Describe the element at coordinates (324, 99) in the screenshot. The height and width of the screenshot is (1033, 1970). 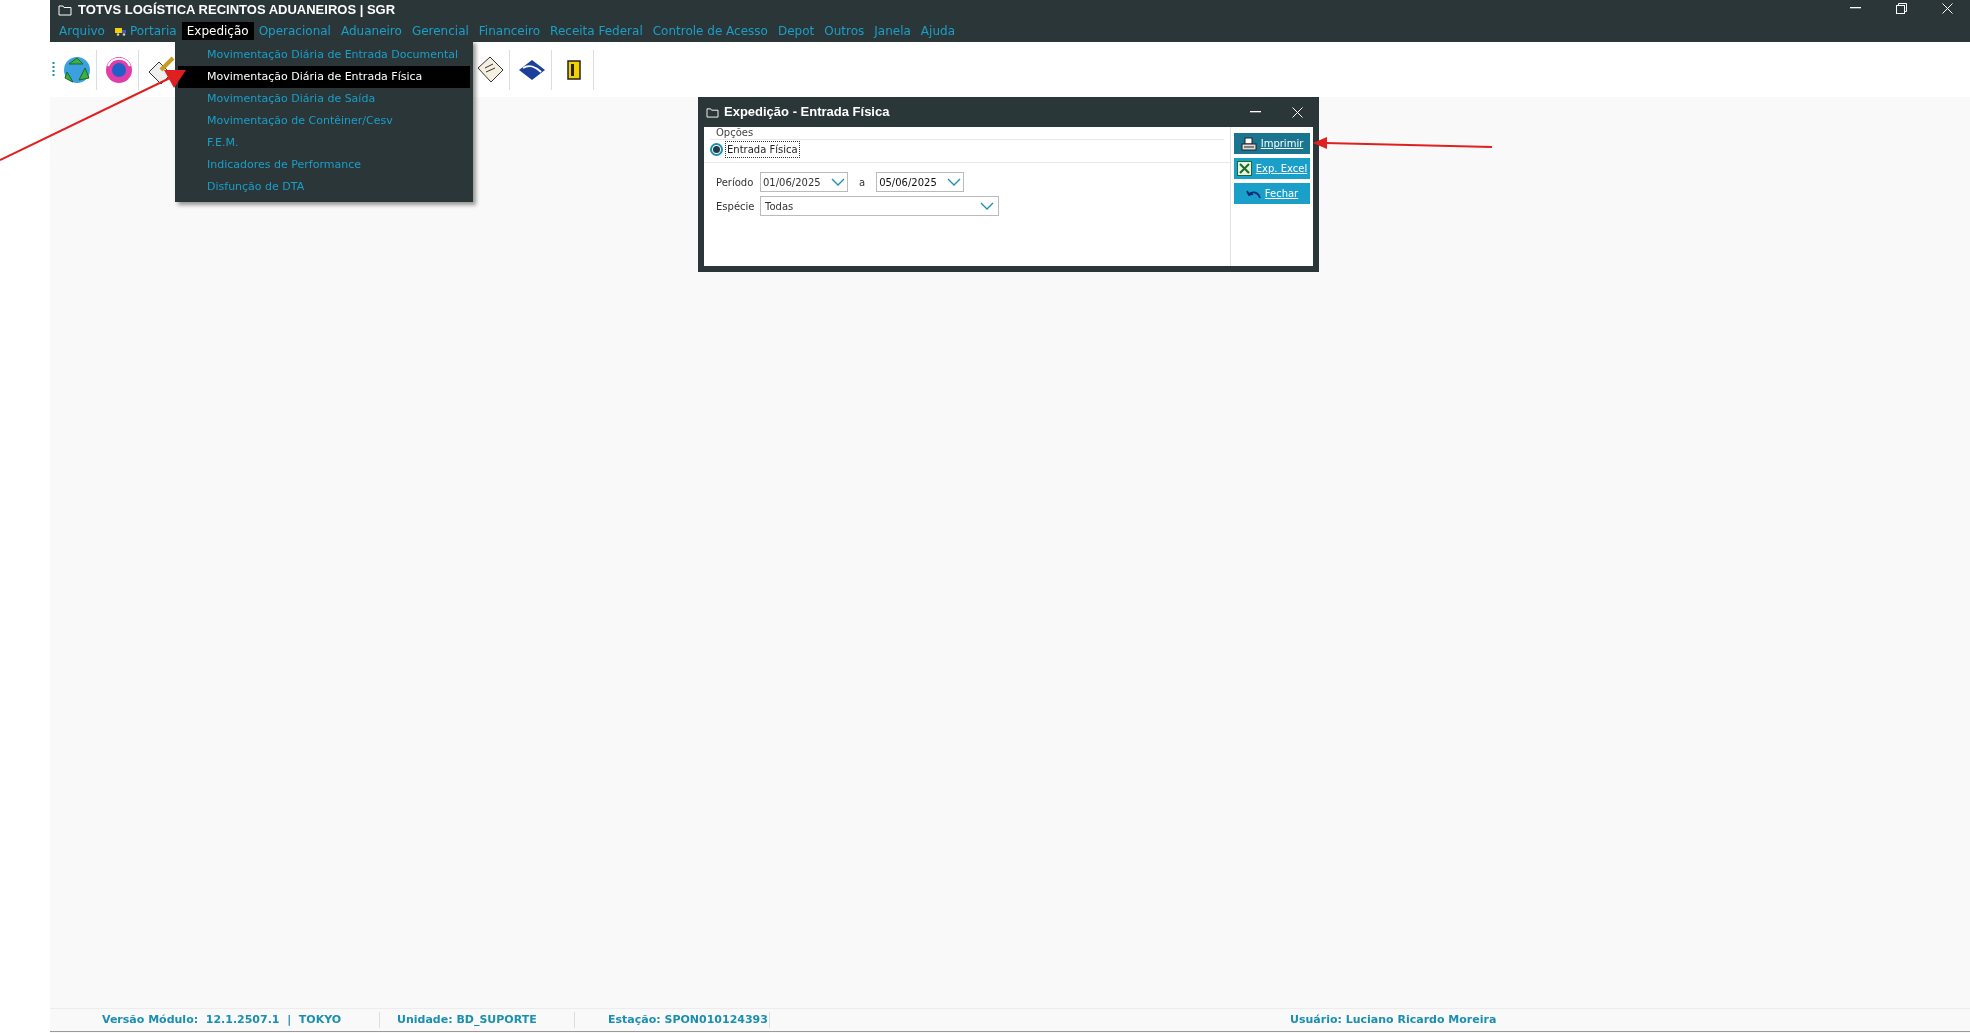
I see `dropdown-item: Movimentação Diária de Saída` at that location.